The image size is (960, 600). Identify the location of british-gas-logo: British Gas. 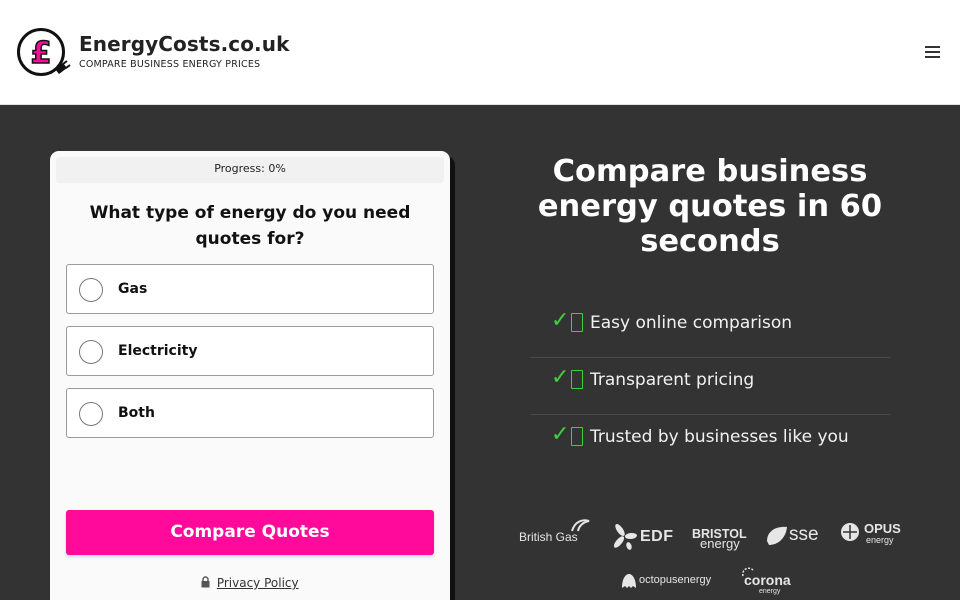
(554, 531).